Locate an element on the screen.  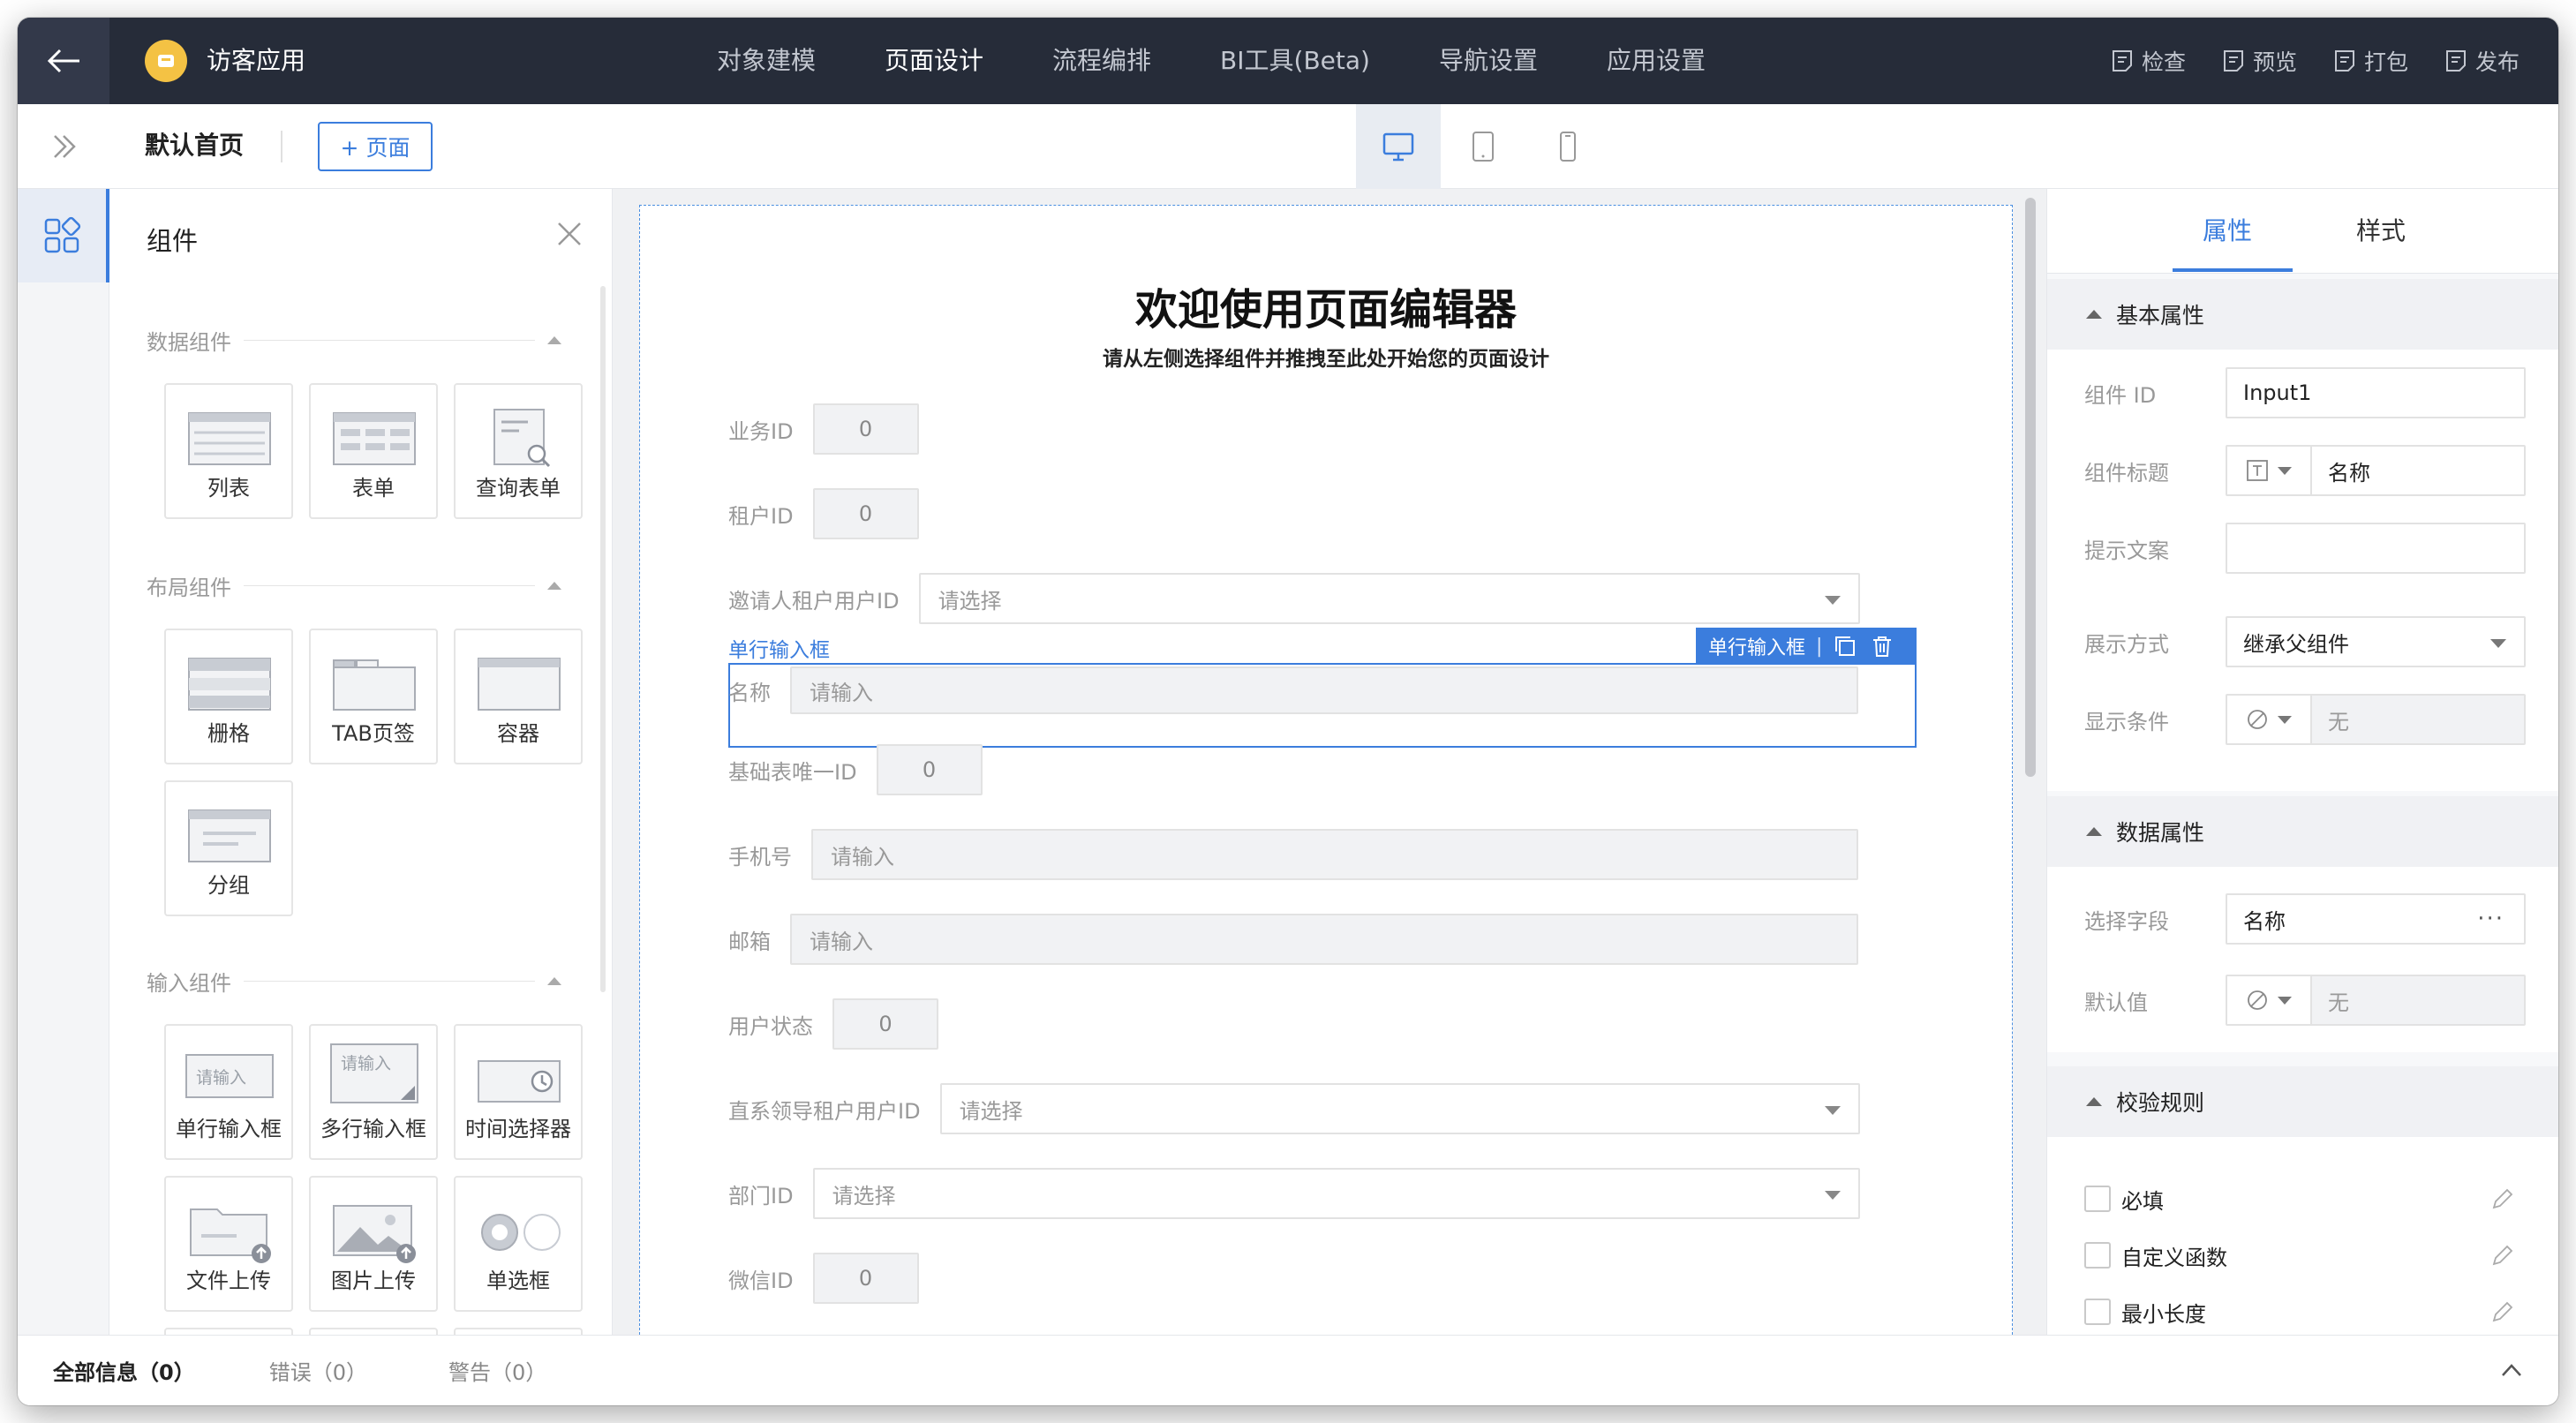
custom-function-checkbox is located at coordinates (2097, 1255).